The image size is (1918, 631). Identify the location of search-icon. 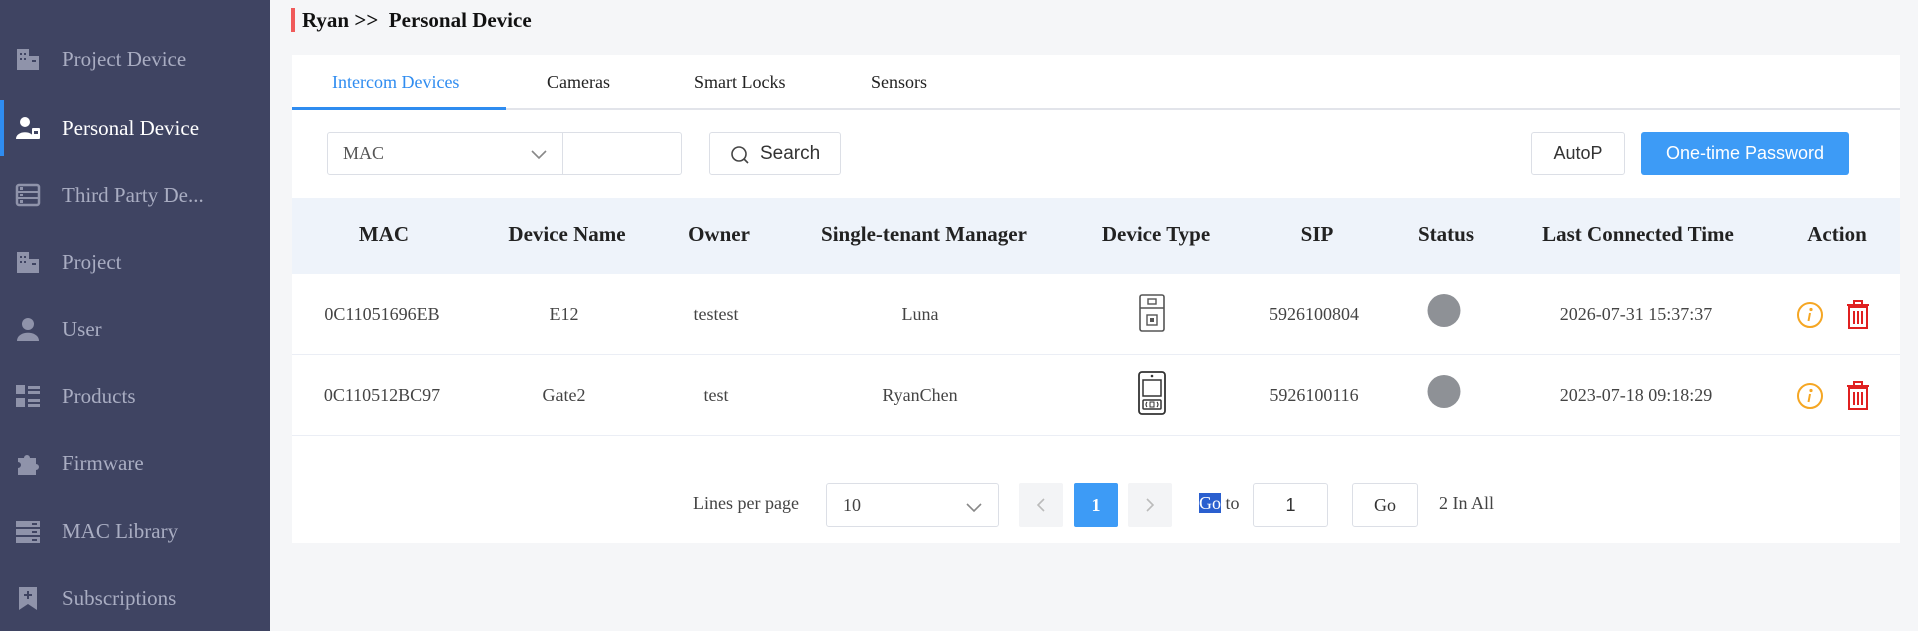
(740, 157).